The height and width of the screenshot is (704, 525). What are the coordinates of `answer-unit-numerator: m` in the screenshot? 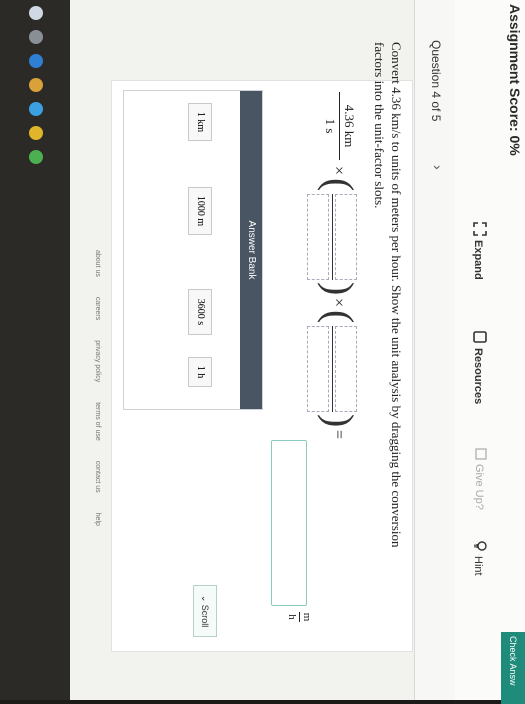 It's located at (307, 617).